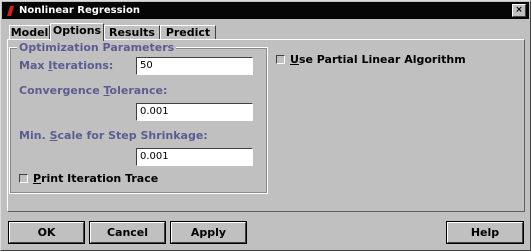  Describe the element at coordinates (23, 178) in the screenshot. I see `print-trace-checkbox` at that location.